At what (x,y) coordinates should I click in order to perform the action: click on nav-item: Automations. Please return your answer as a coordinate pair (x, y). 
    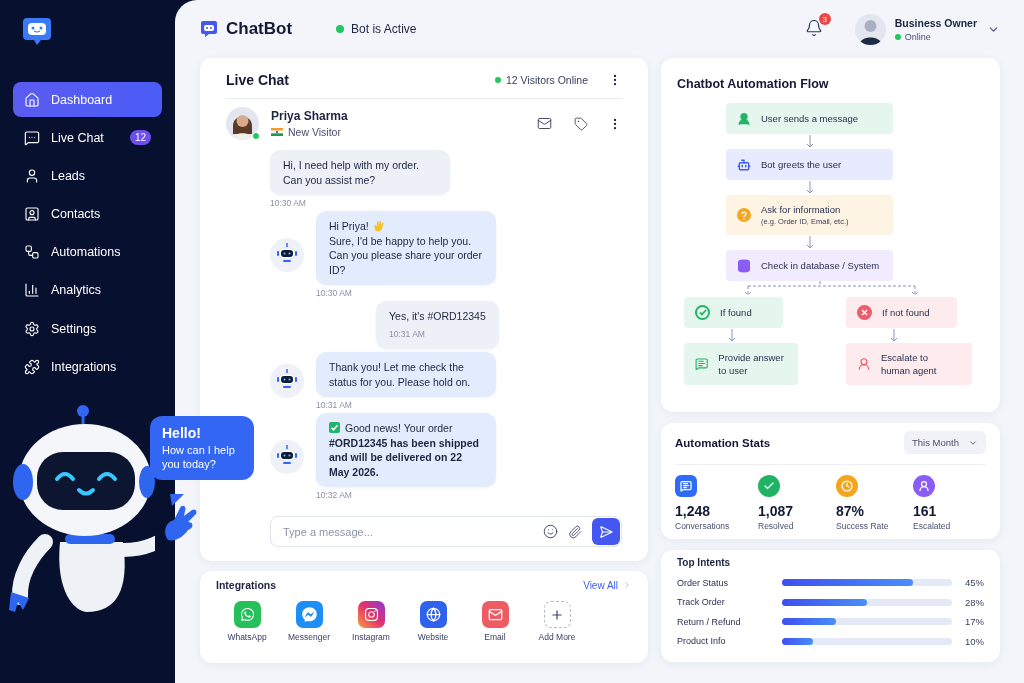
    Looking at the image, I should click on (87, 252).